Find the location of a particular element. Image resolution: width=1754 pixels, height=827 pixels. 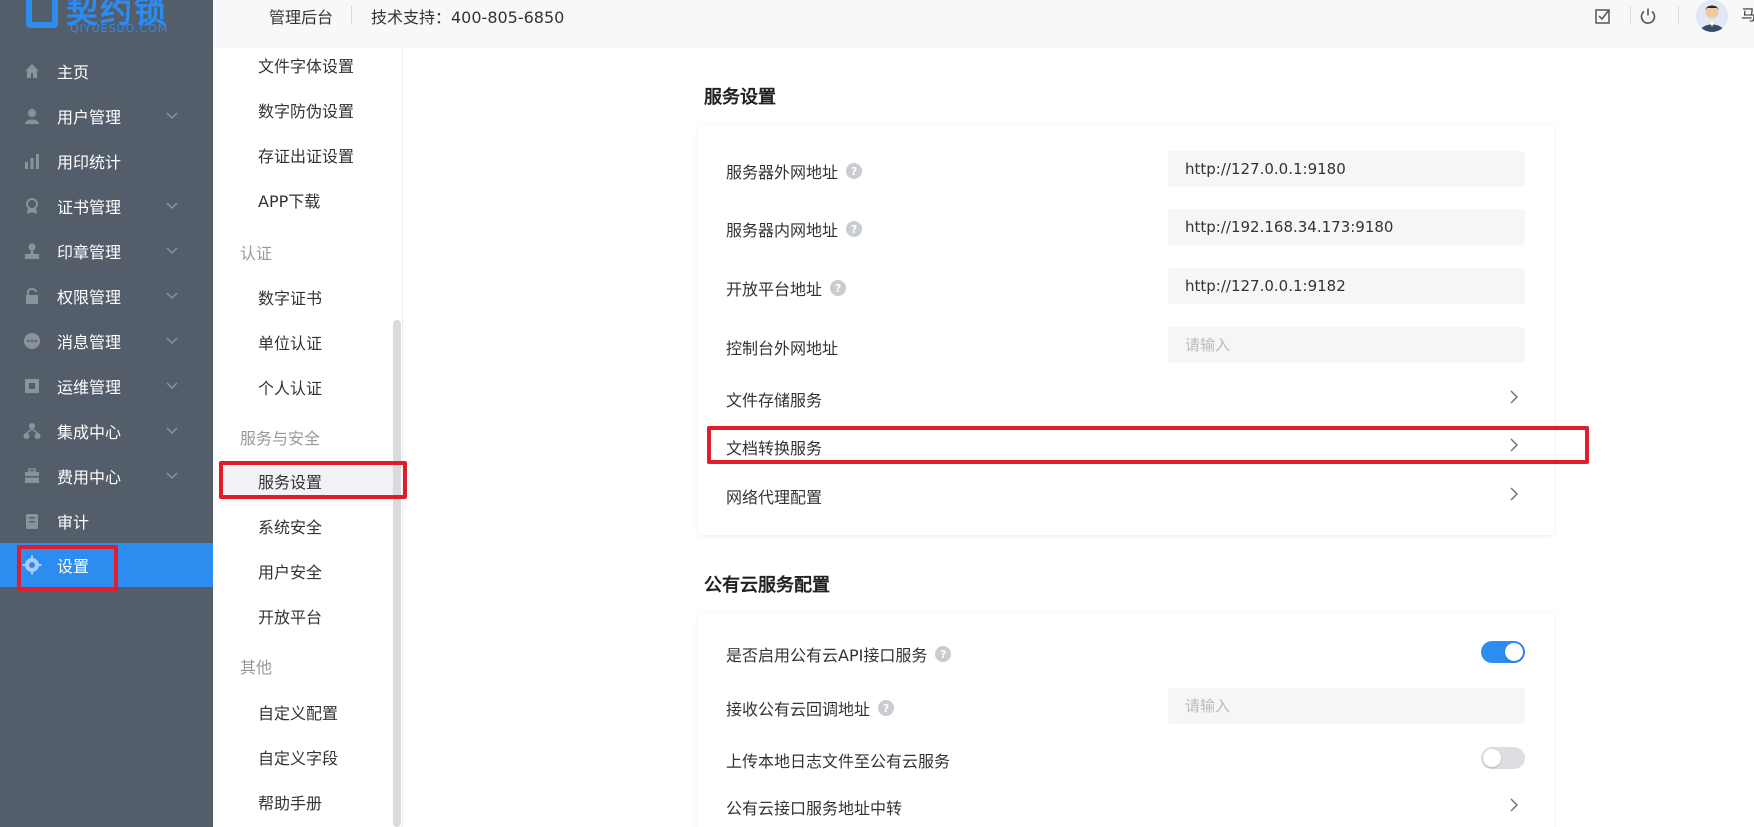

toggle-knob is located at coordinates (1514, 652).